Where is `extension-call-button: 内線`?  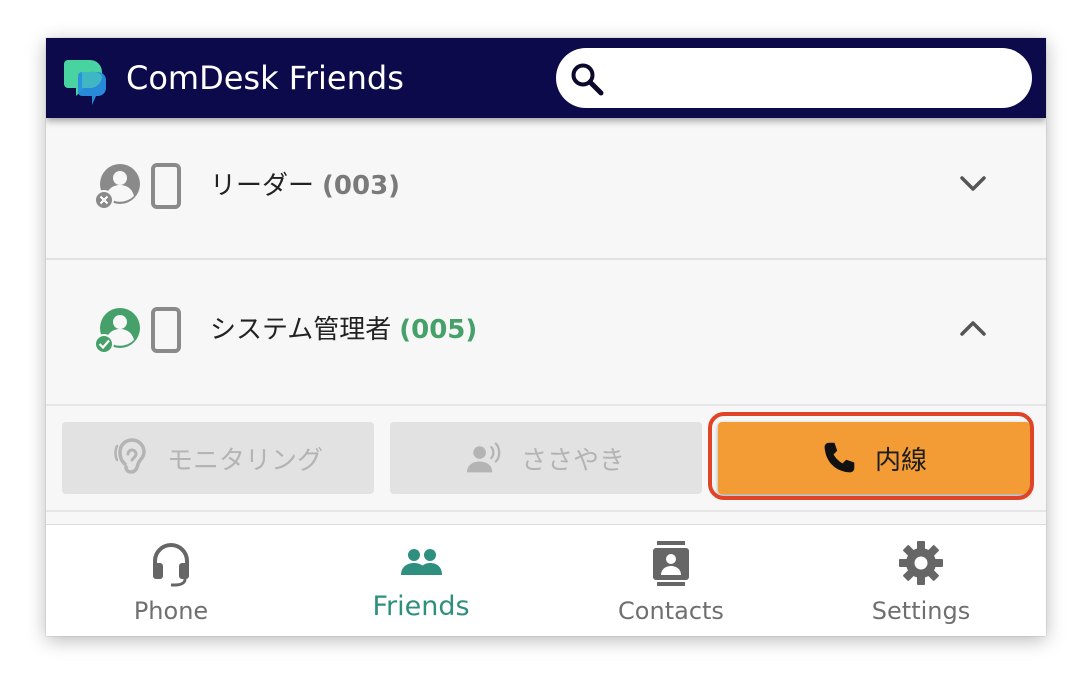
extension-call-button: 内線 is located at coordinates (874, 458).